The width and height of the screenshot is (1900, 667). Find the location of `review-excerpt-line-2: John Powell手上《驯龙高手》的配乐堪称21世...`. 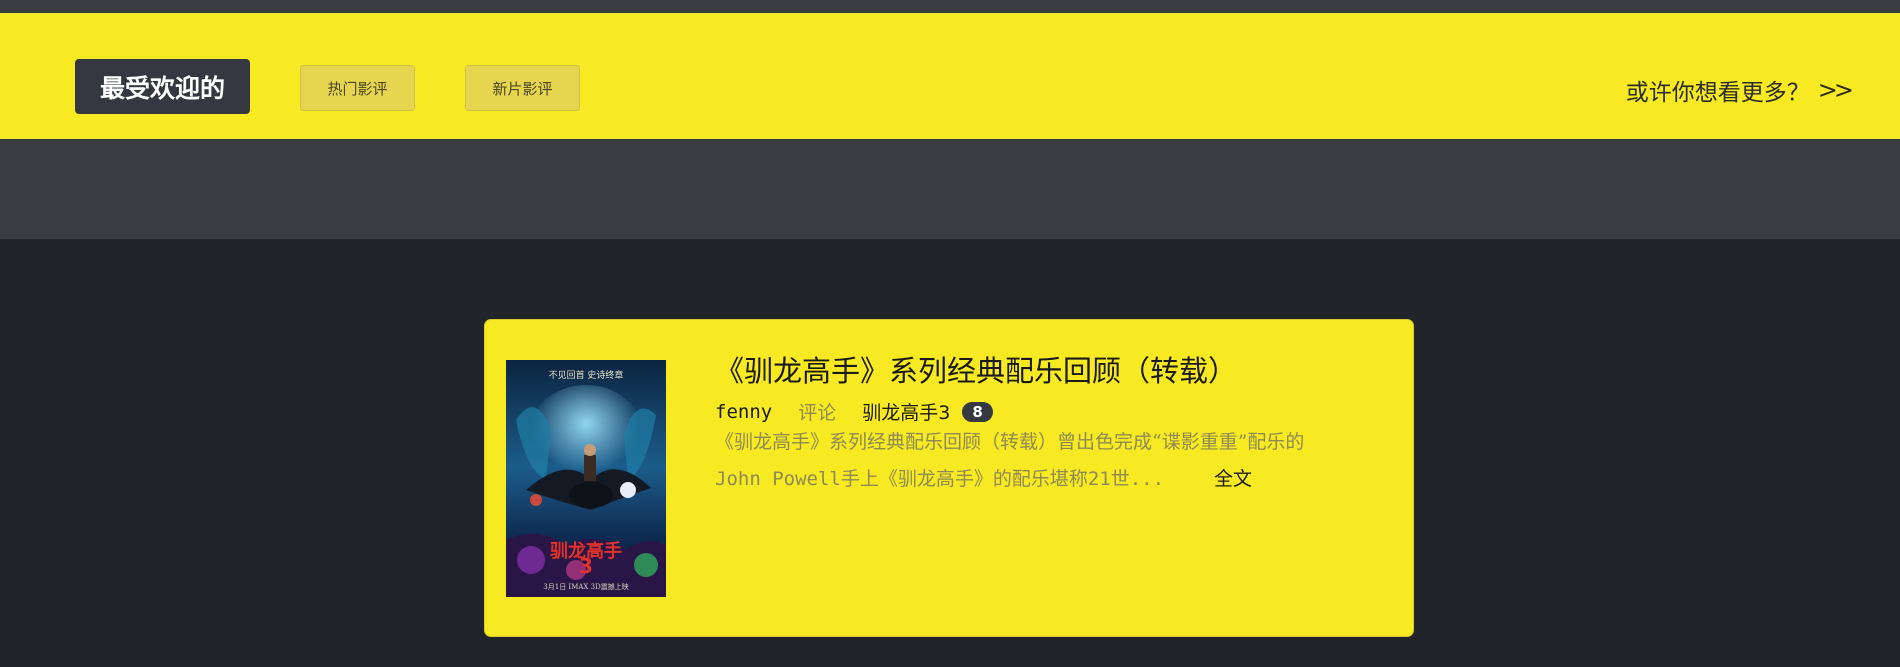

review-excerpt-line-2: John Powell手上《驯龙高手》的配乐堪称21世... is located at coordinates (940, 479).